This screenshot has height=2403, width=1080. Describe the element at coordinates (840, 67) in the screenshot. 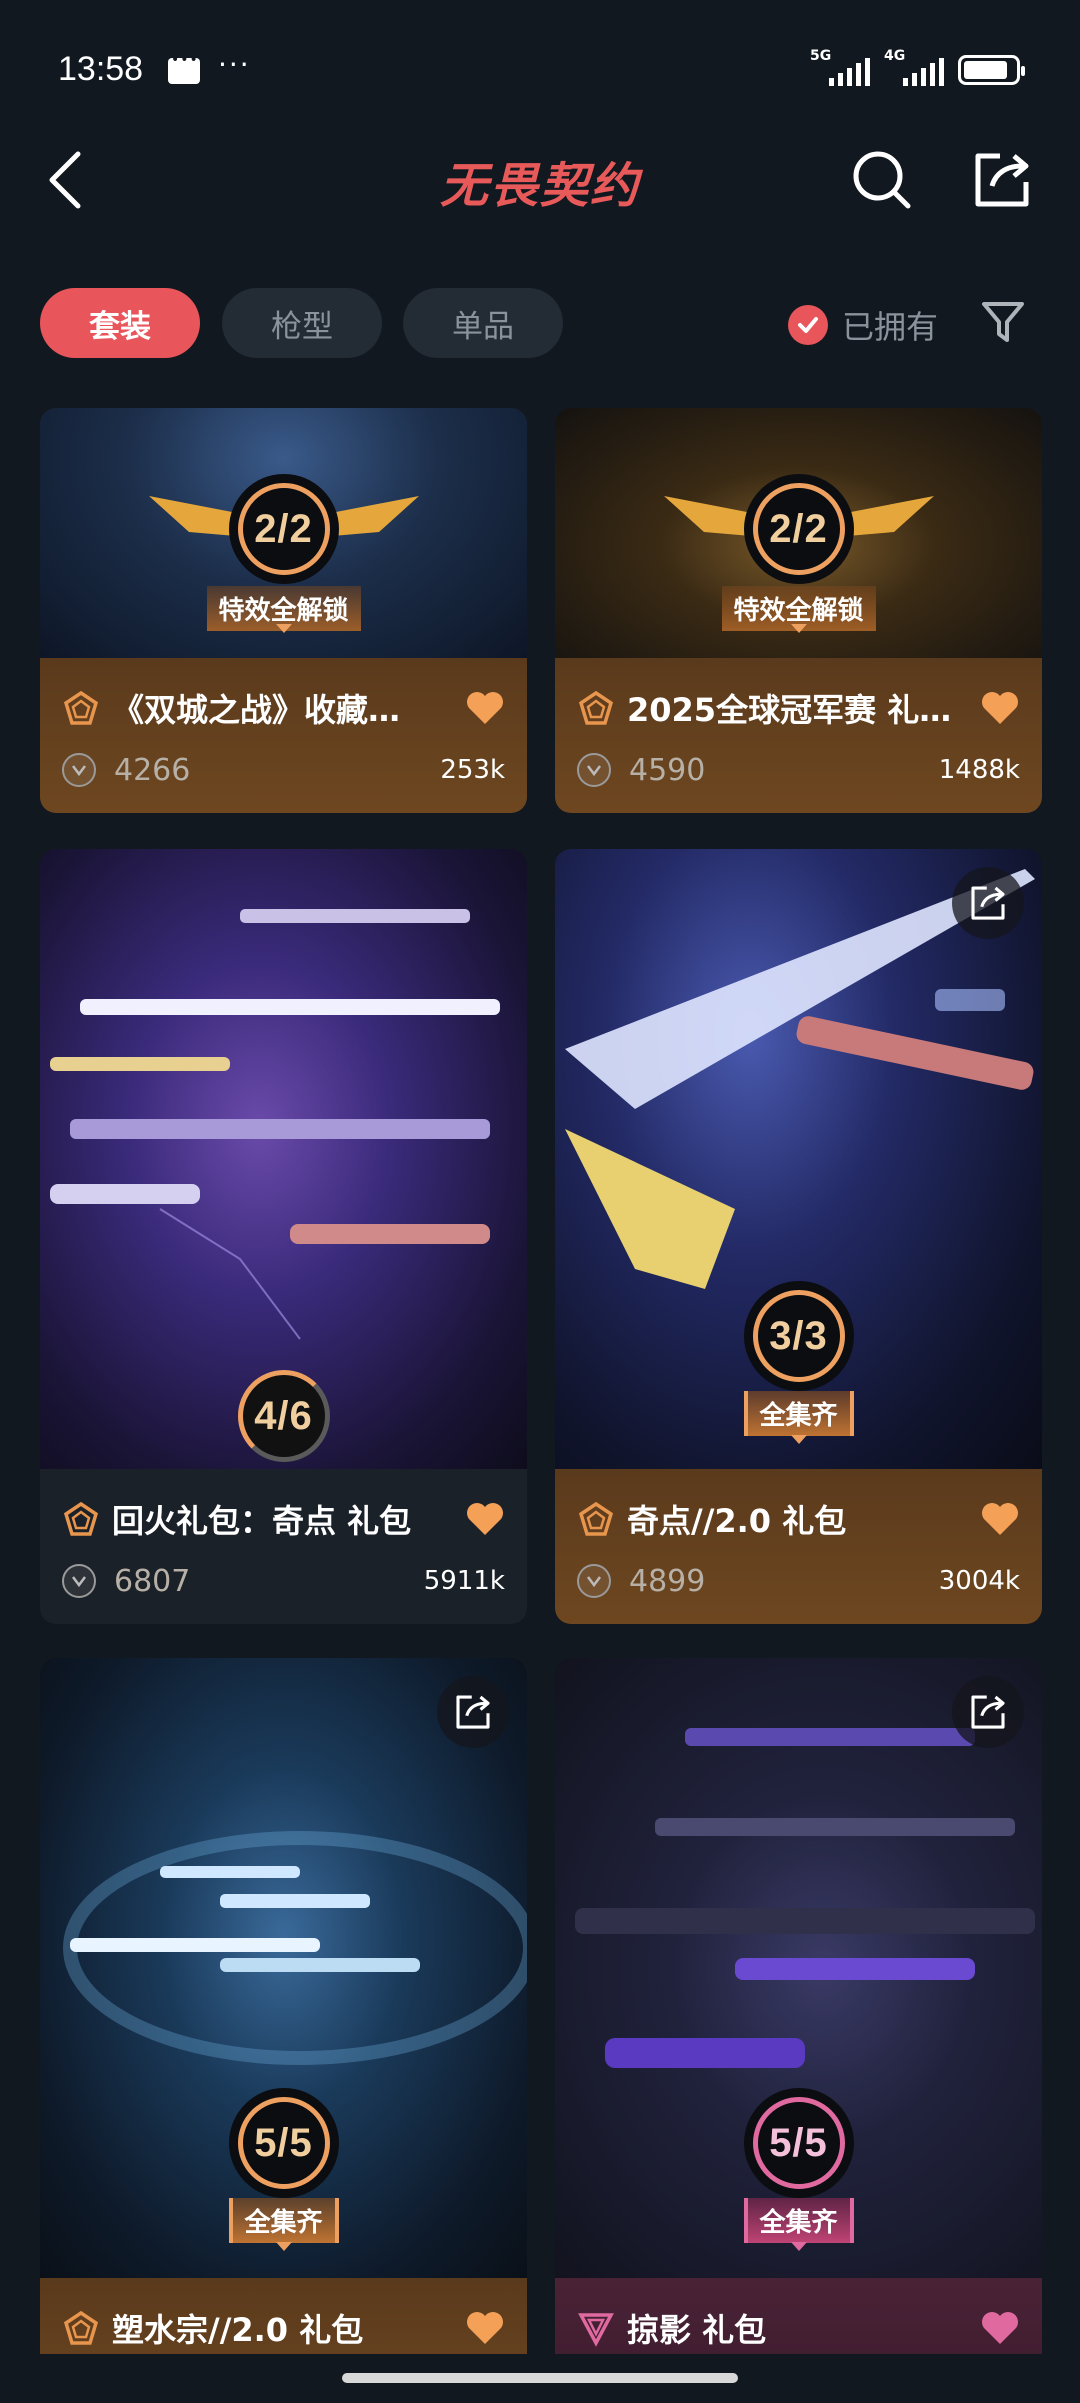

I see `signal-5g-icon: 5G` at that location.